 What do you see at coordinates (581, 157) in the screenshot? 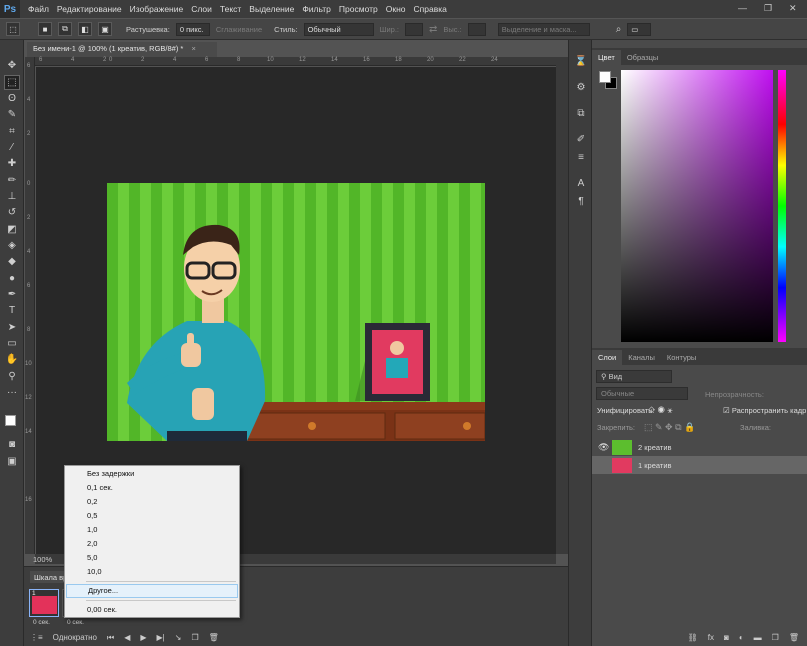
I see `adjustments-icon: ≡` at bounding box center [581, 157].